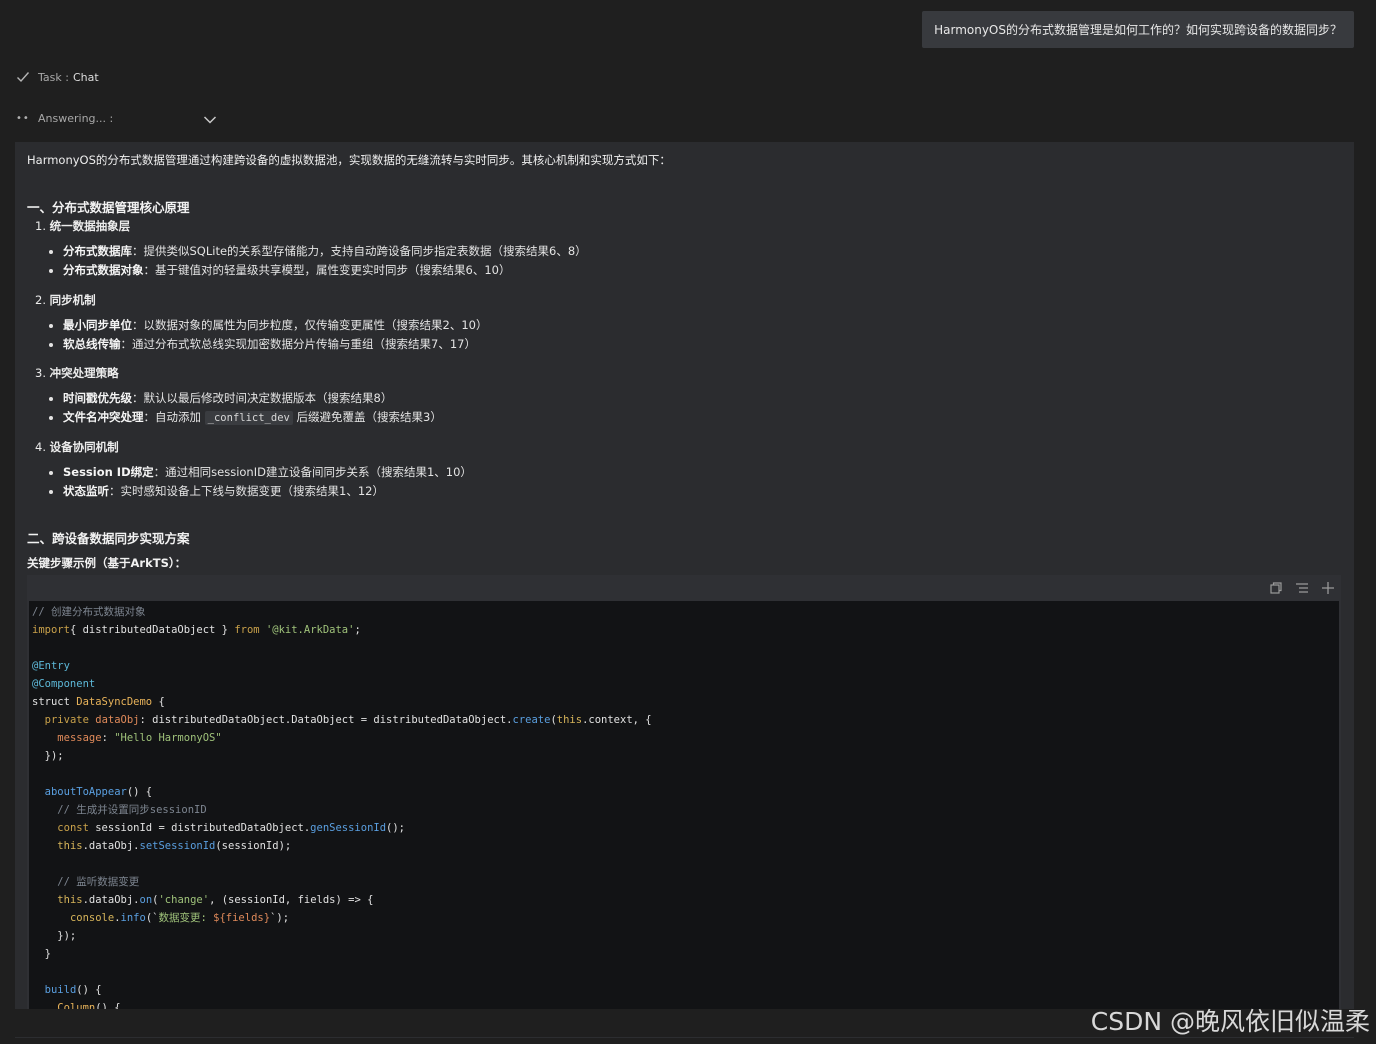  I want to click on list-item: 时间戳优先级：默认以最后修改时间决定数据版本（搜索结果8）, so click(252, 398).